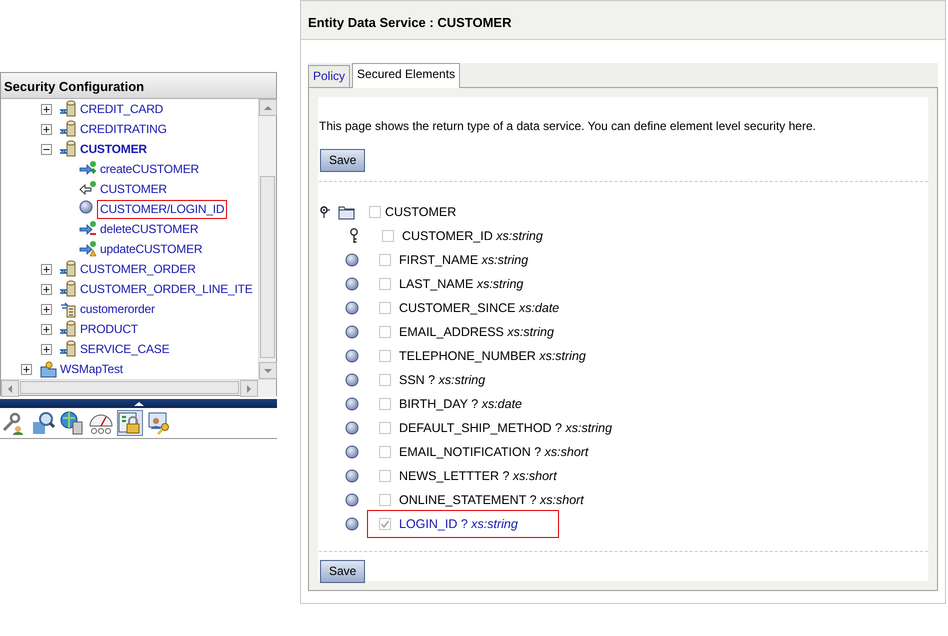  I want to click on arrow-minus-icon, so click(88, 229).